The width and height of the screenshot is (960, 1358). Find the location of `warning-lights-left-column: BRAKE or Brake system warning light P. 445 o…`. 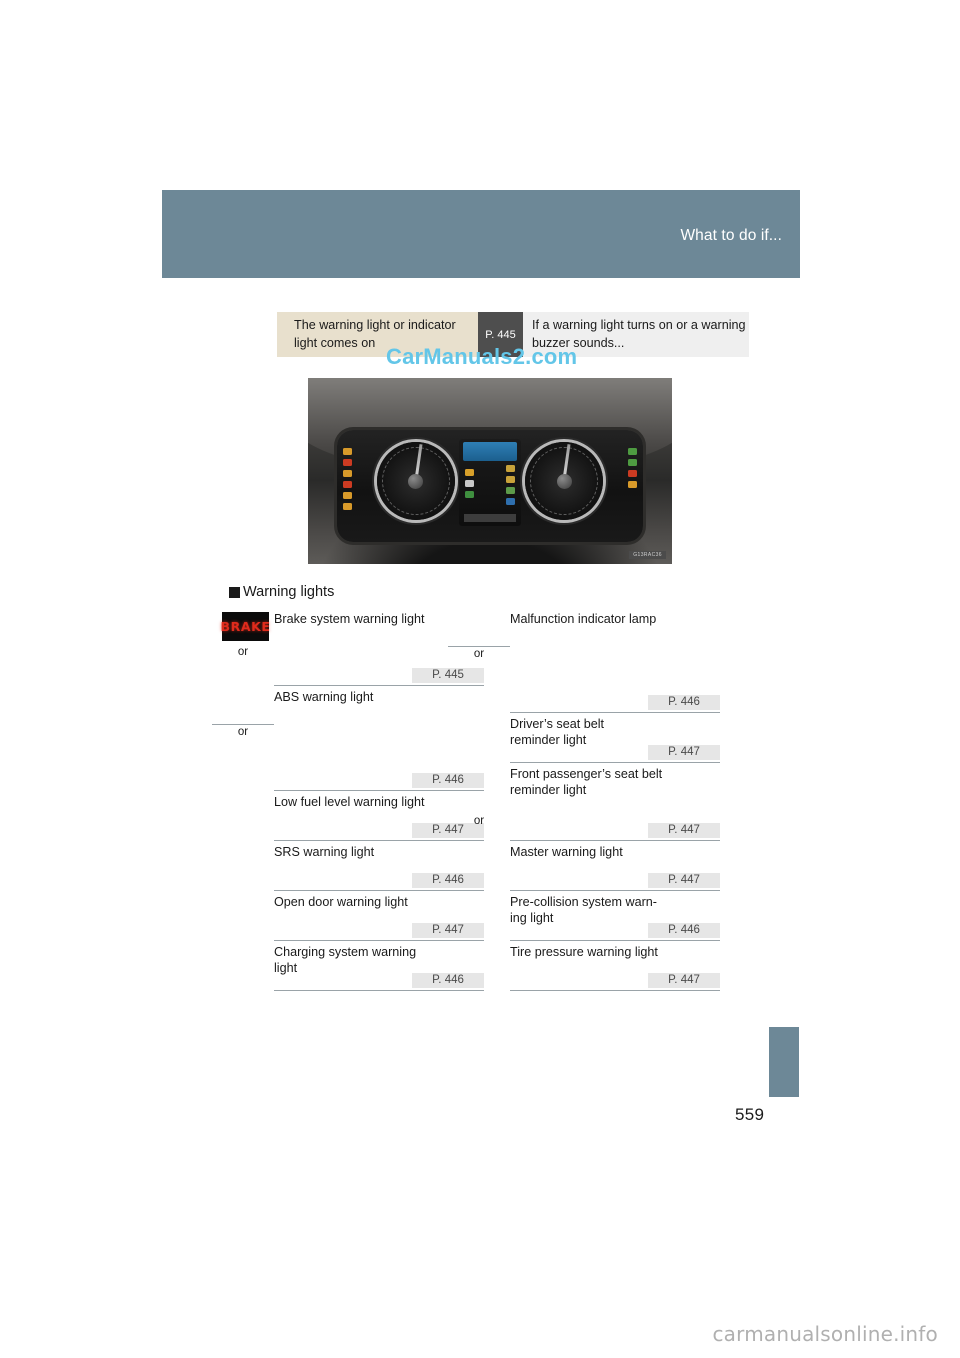

warning-lights-left-column: BRAKE or Brake system warning light P. 445 o… is located at coordinates (348, 799).